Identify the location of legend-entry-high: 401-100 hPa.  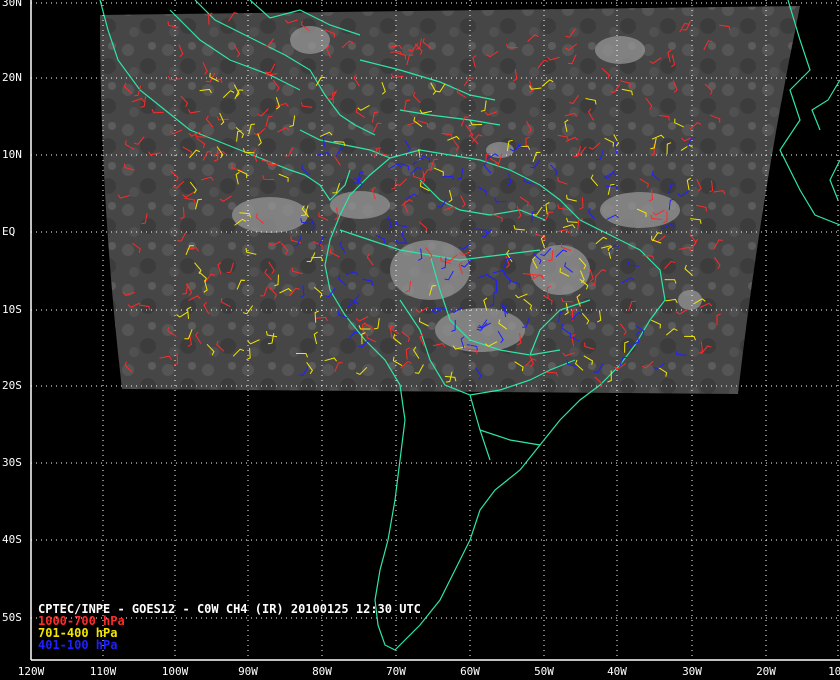
(78, 645).